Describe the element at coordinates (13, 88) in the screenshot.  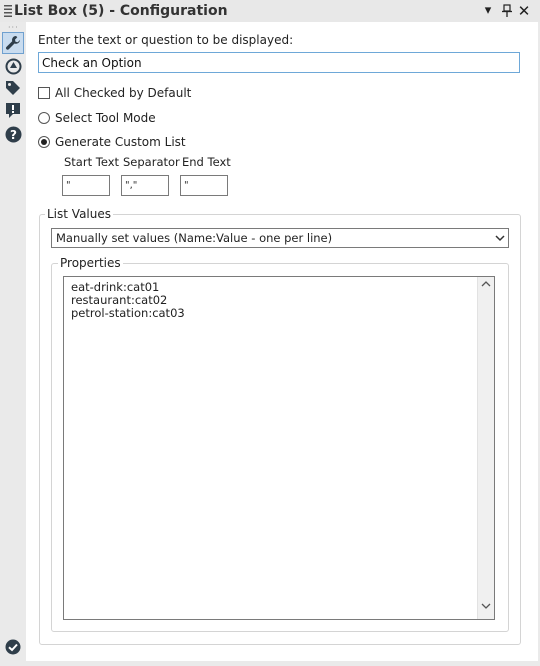
I see `tag-icon` at that location.